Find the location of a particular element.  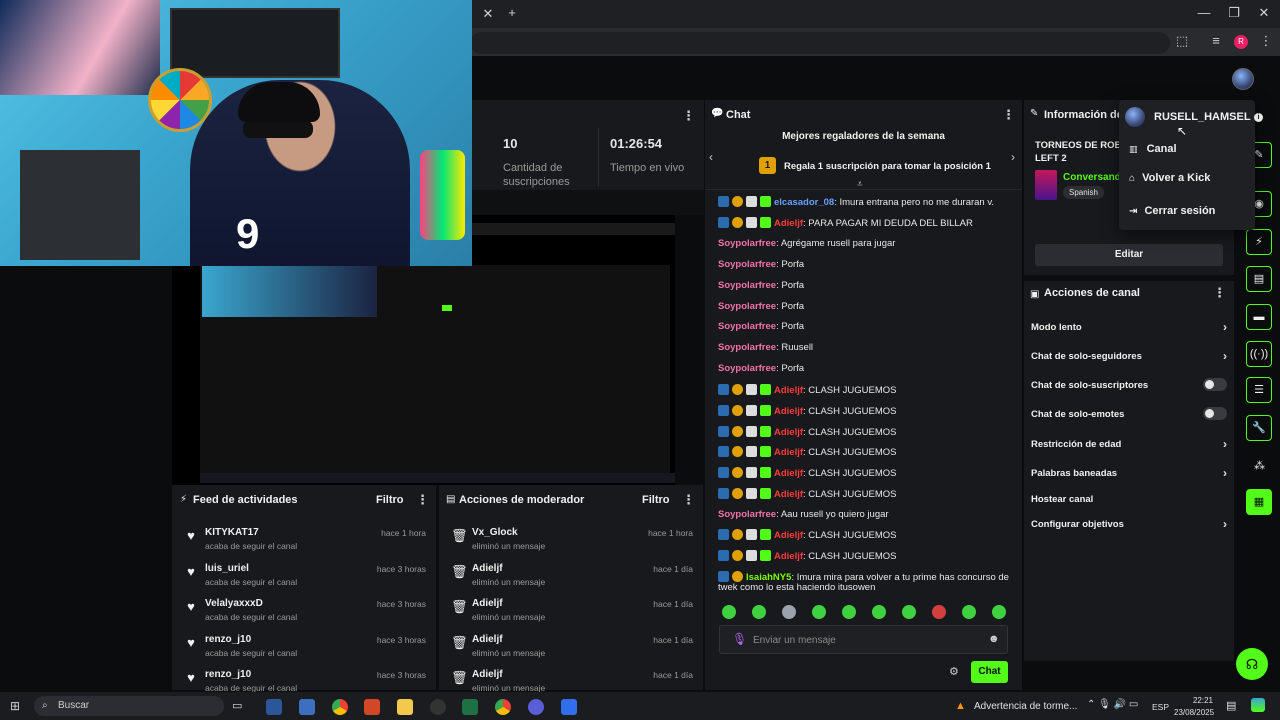

microphone-icon: 🎙 is located at coordinates (739, 639).